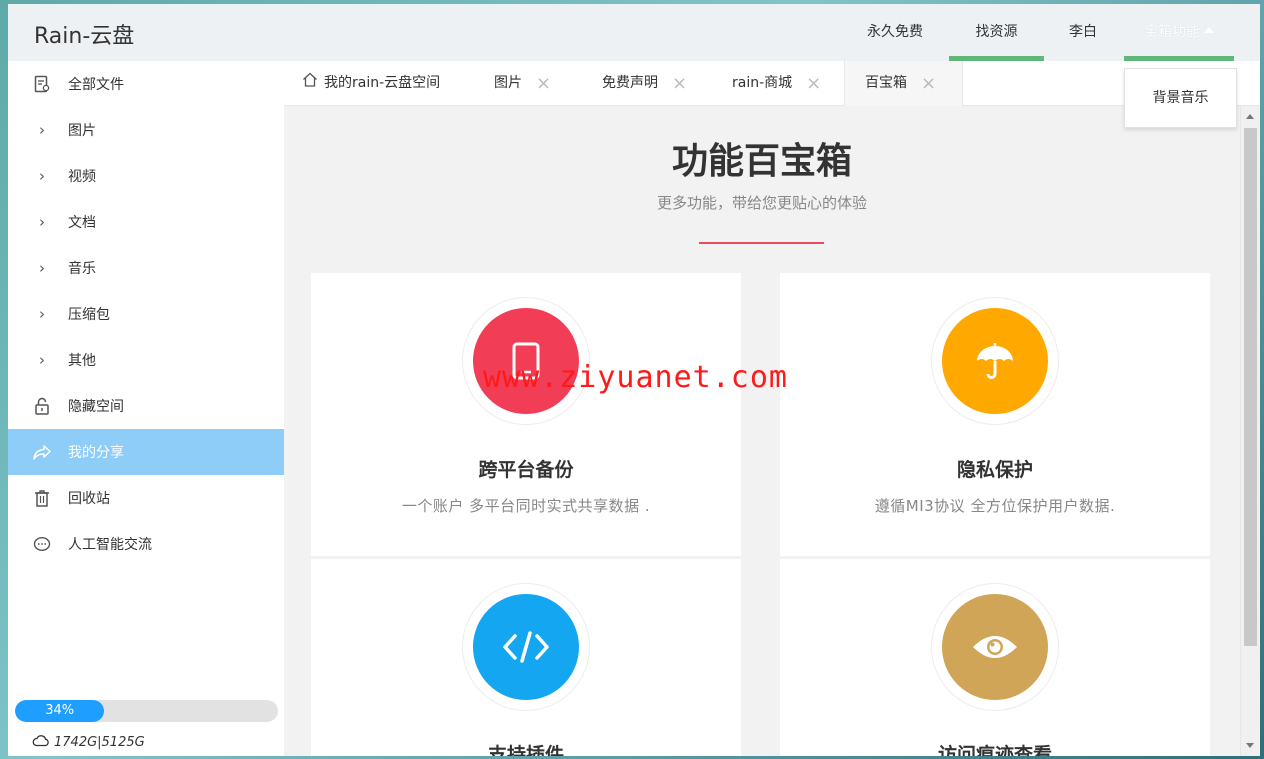 This screenshot has width=1264, height=759. Describe the element at coordinates (96, 85) in the screenshot. I see `sidebar-item-label: 全部文件` at that location.